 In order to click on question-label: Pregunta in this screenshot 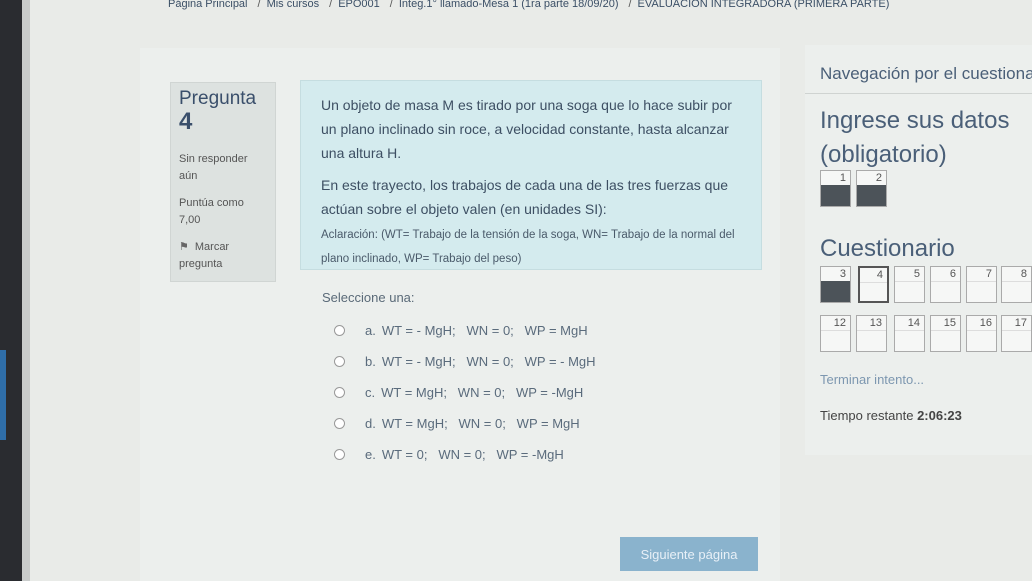, I will do `click(218, 98)`.